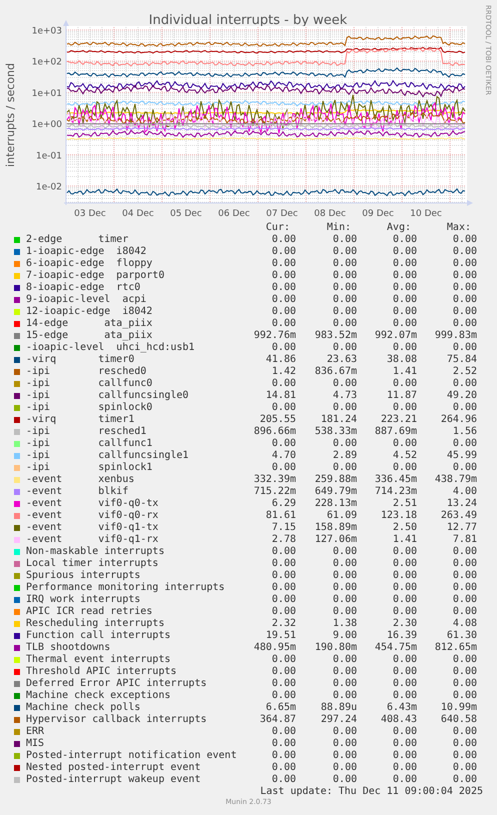 The width and height of the screenshot is (497, 815). I want to click on legend-label: Rescheduling interrupts, so click(96, 624).